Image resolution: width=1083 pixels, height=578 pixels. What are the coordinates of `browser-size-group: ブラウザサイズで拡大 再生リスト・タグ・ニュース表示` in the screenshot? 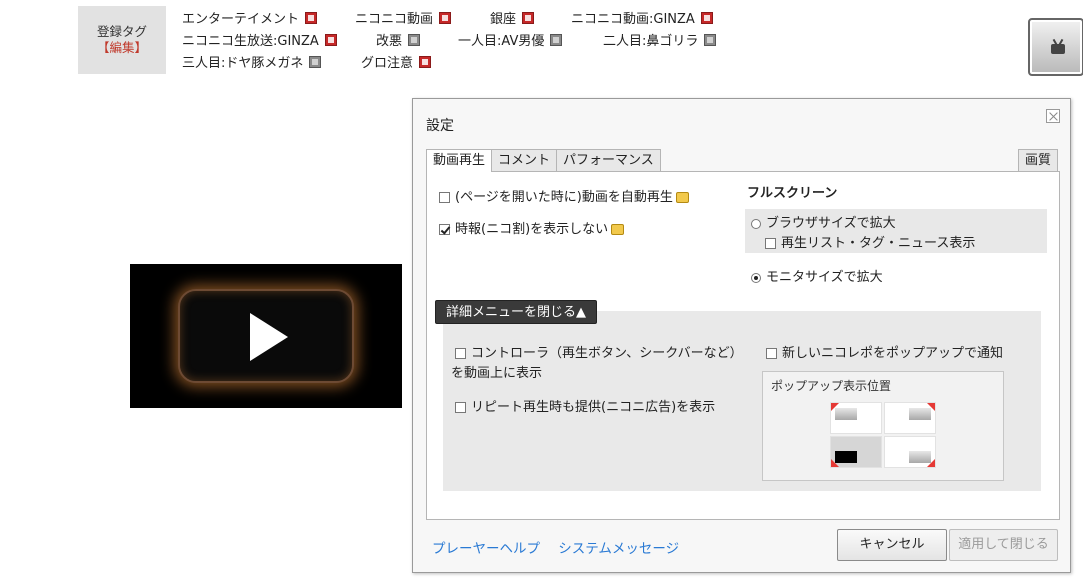 It's located at (896, 231).